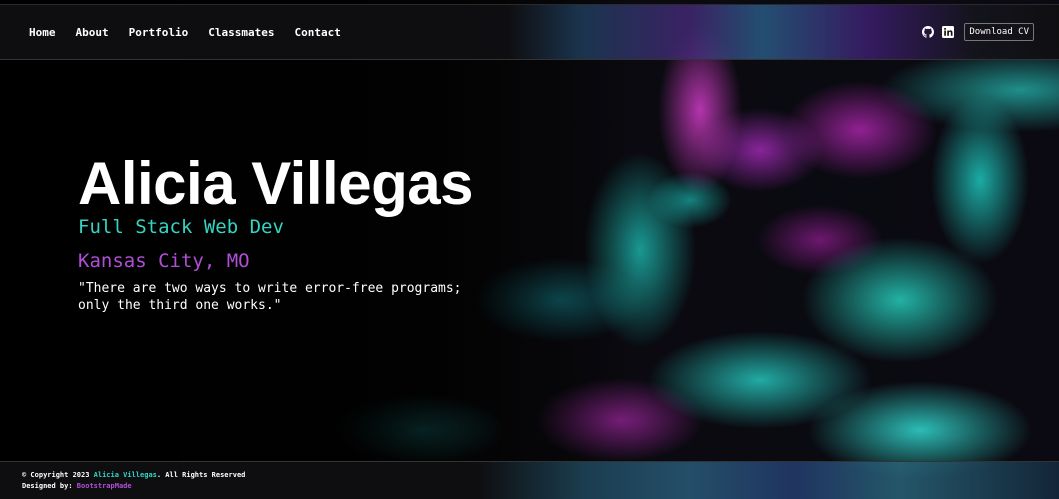 This screenshot has width=1059, height=499. I want to click on github-icon, so click(928, 32).